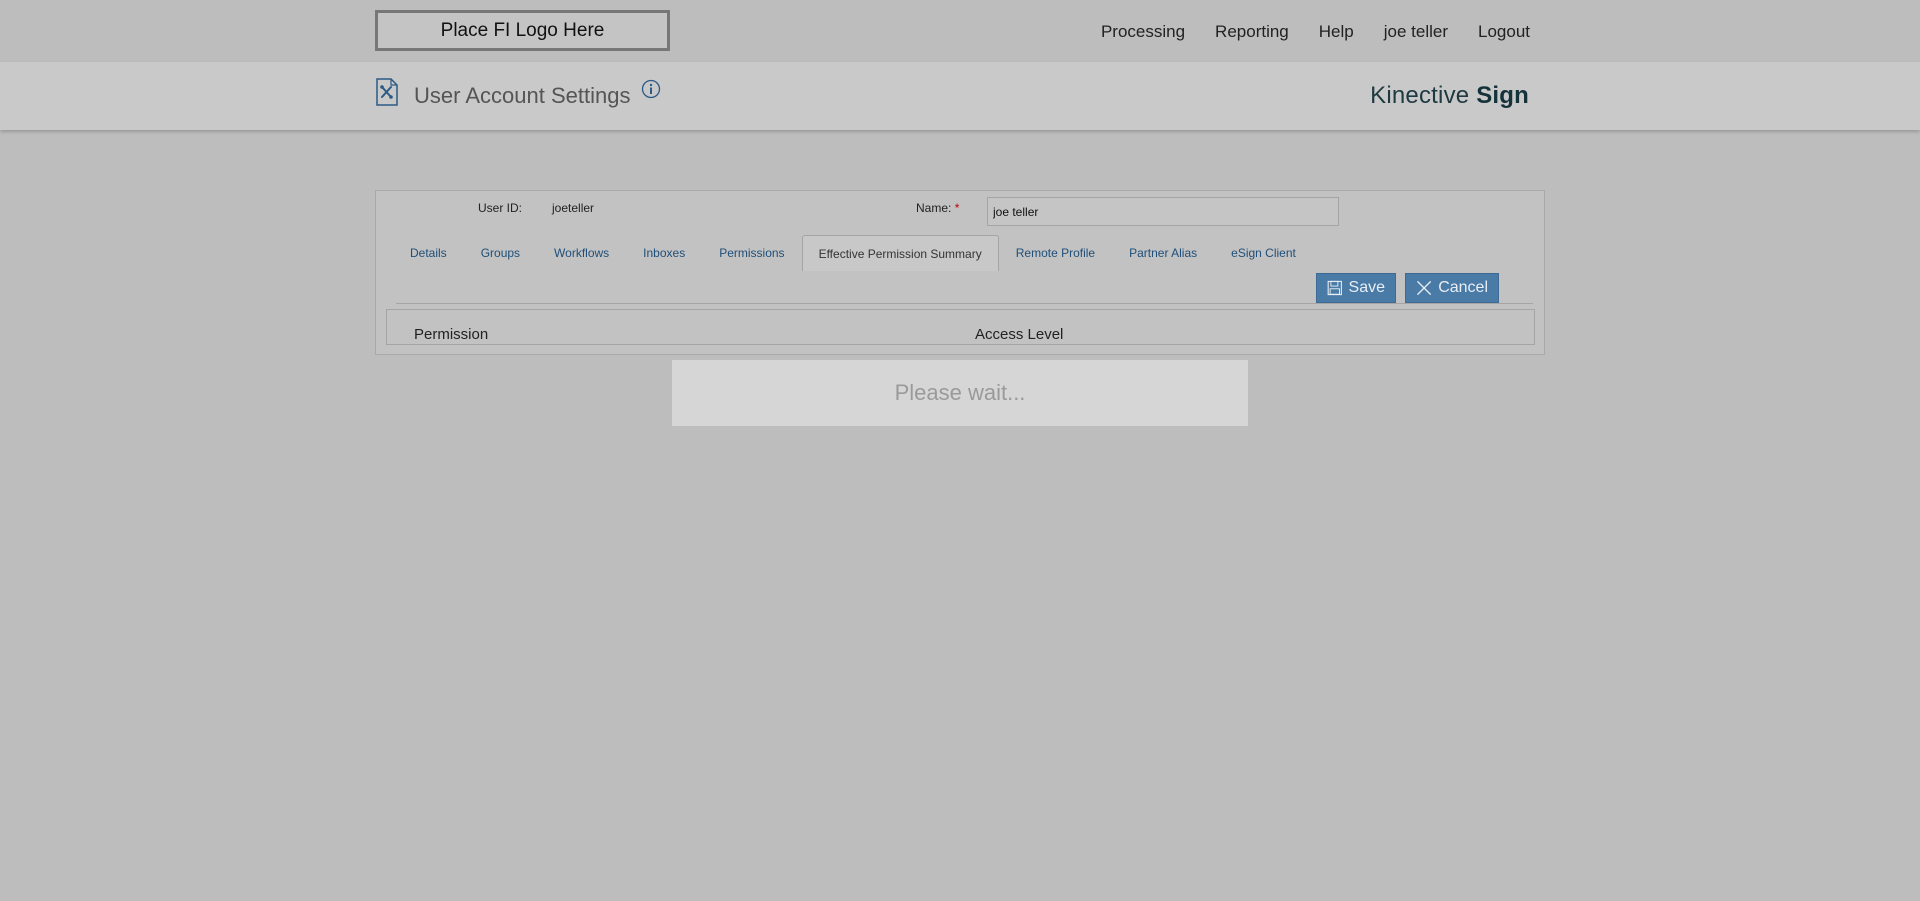 The image size is (1920, 901). Describe the element at coordinates (387, 92) in the screenshot. I see `user-settings-document-icon` at that location.